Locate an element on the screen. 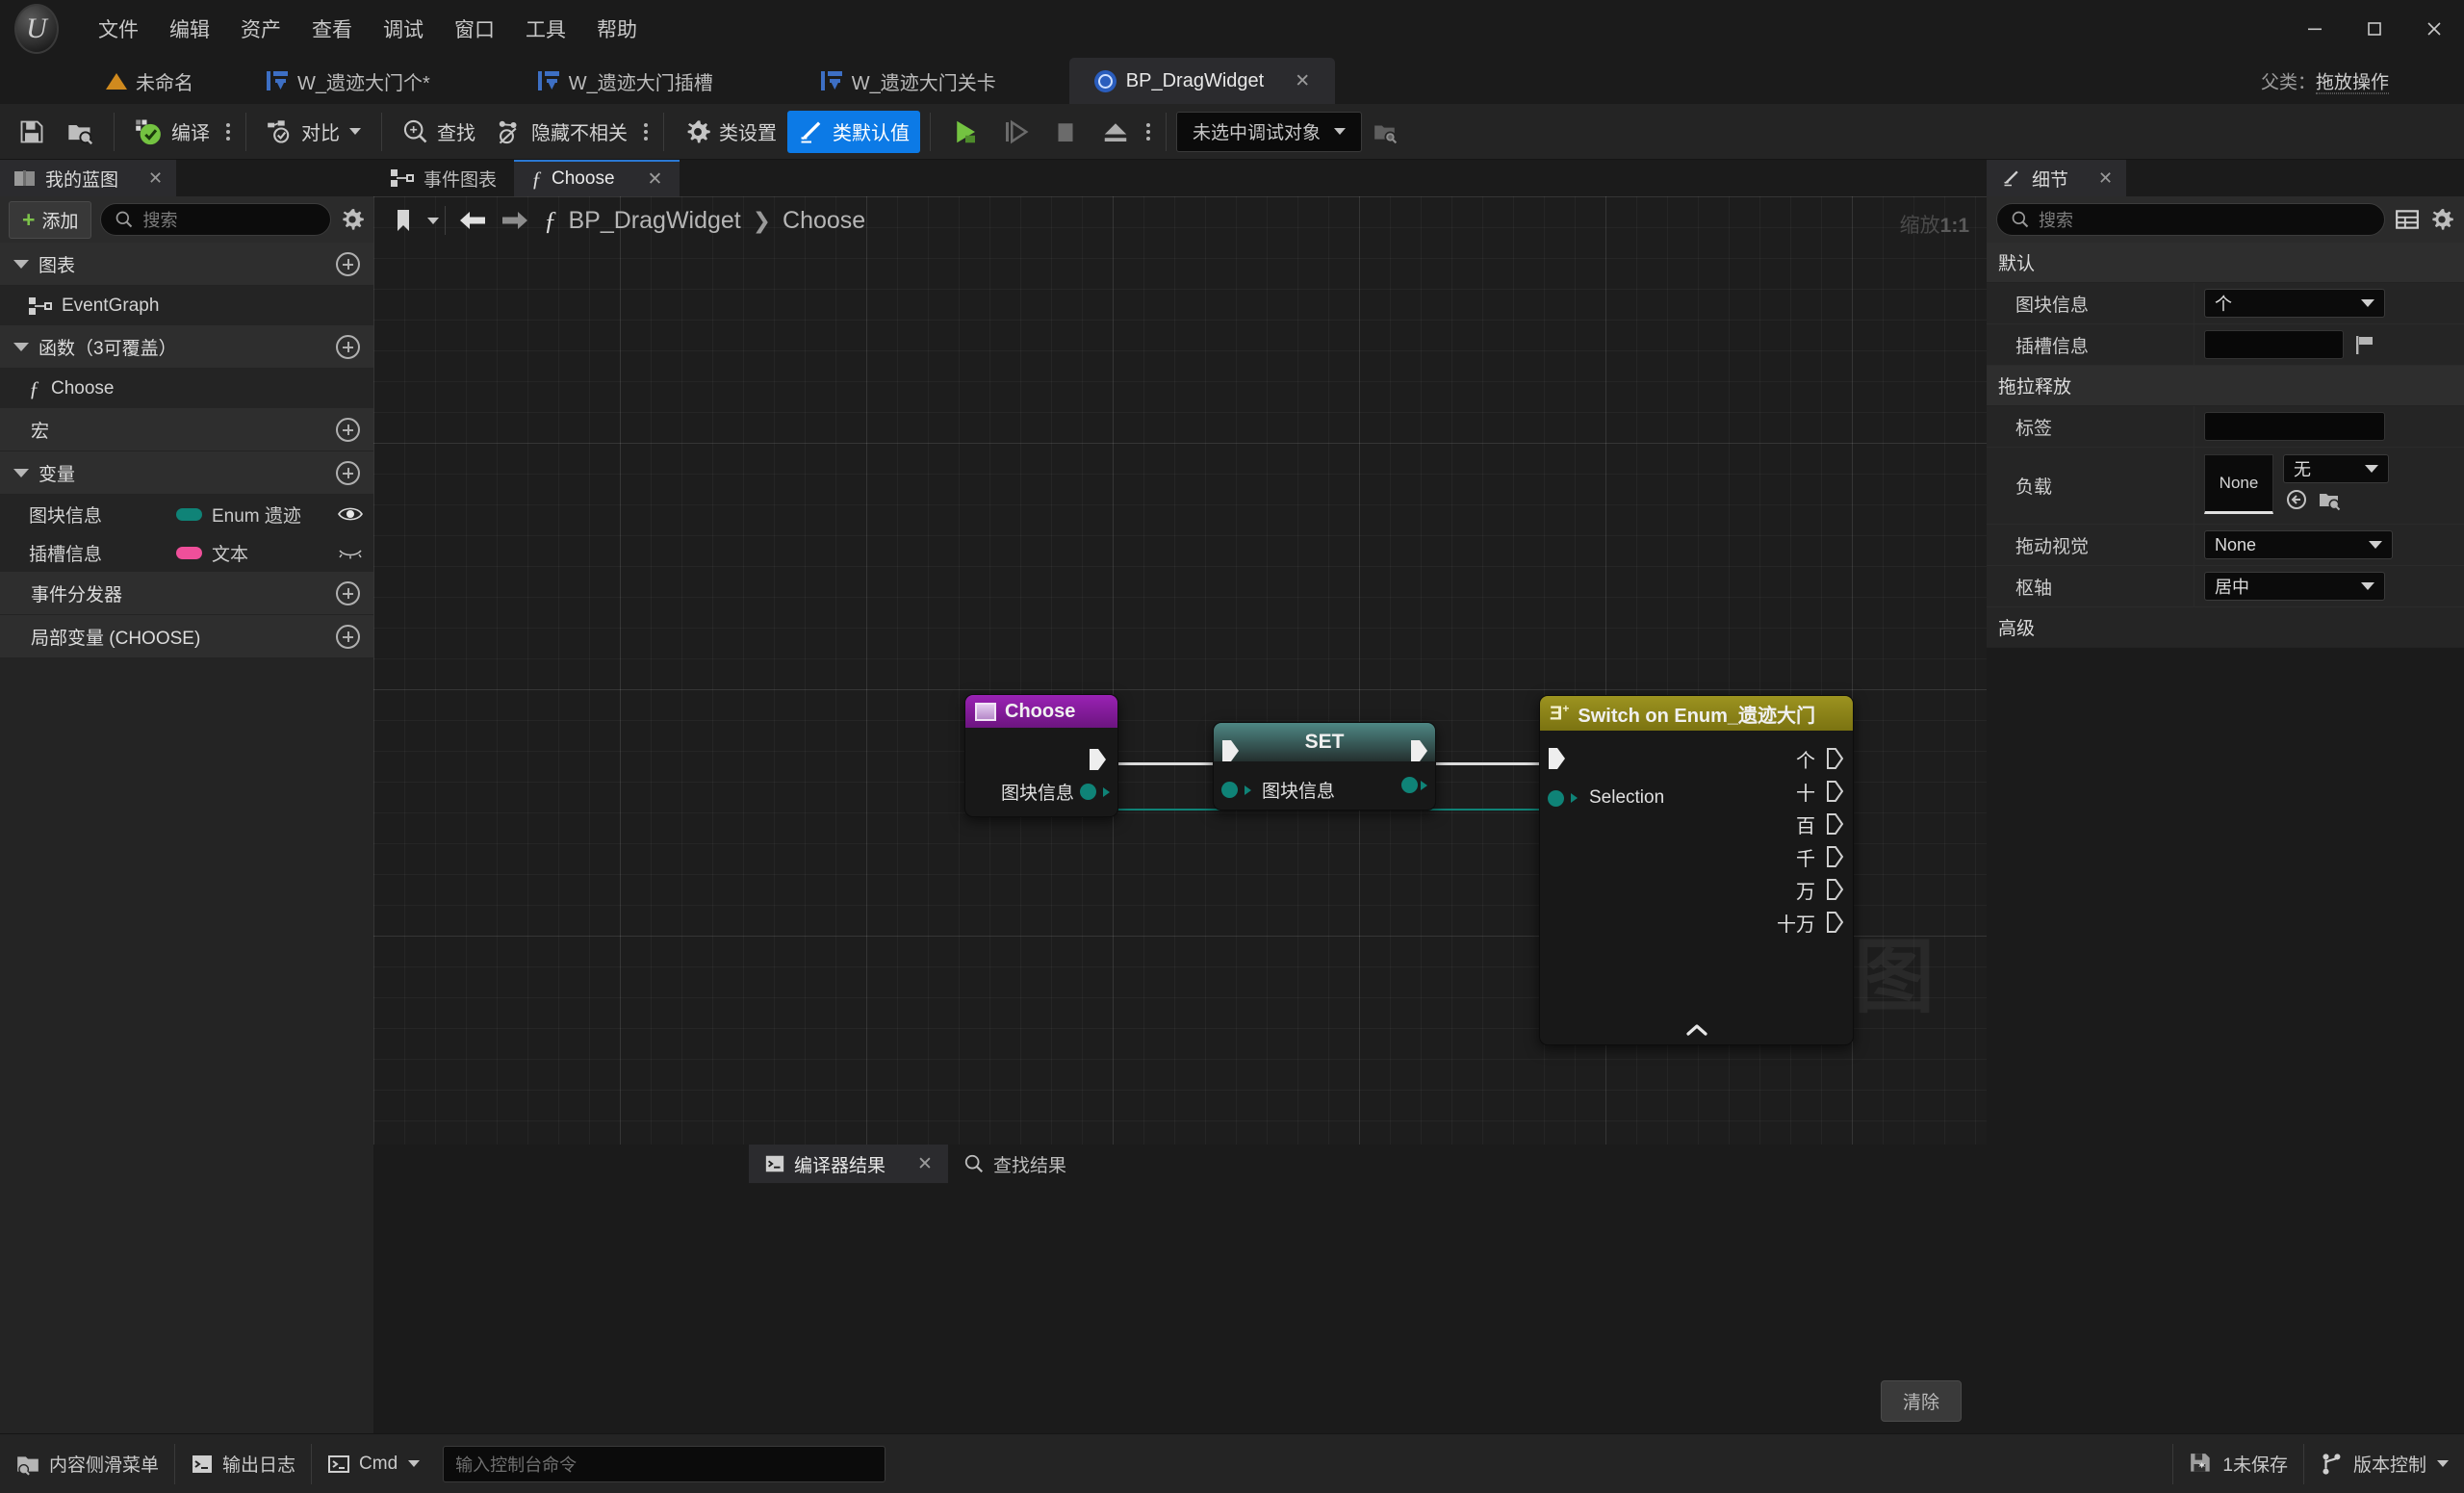 The image size is (2464, 1493). visibility-eye-icon is located at coordinates (350, 514).